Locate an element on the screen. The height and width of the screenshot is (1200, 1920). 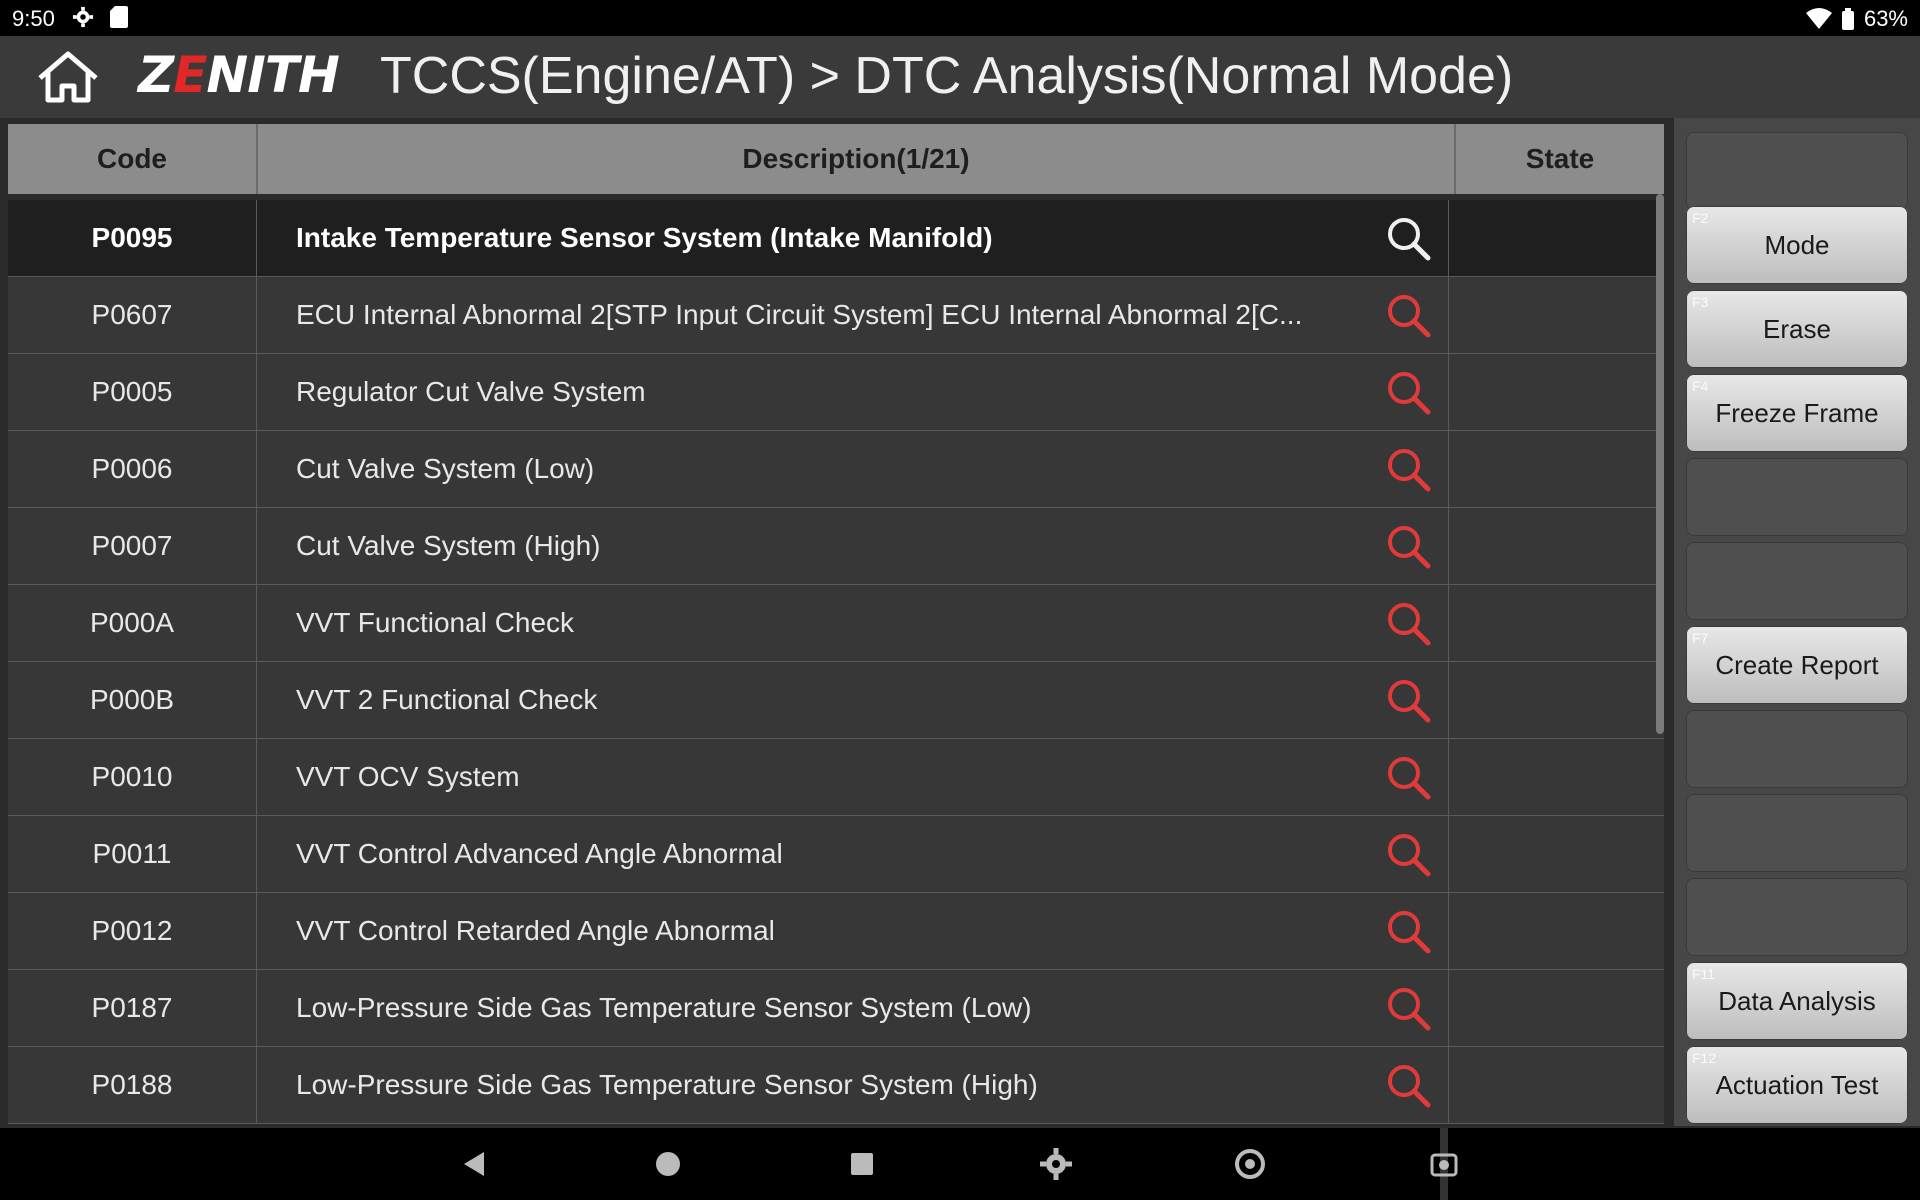
function-key-label: Actuation Test is located at coordinates (1797, 1085).